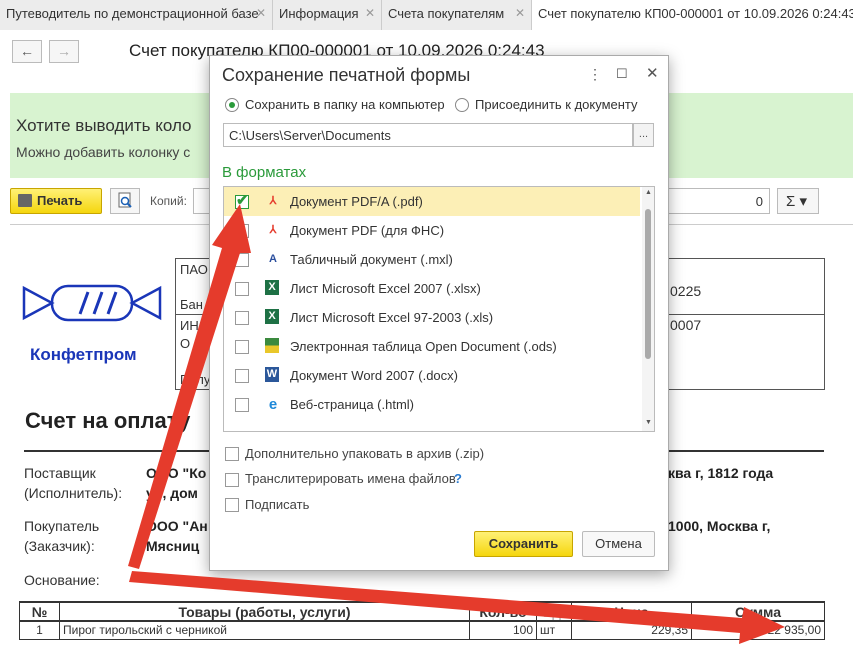 Image resolution: width=853 pixels, height=654 pixels. Describe the element at coordinates (648, 284) in the screenshot. I see `scrollbar-thumb` at that location.